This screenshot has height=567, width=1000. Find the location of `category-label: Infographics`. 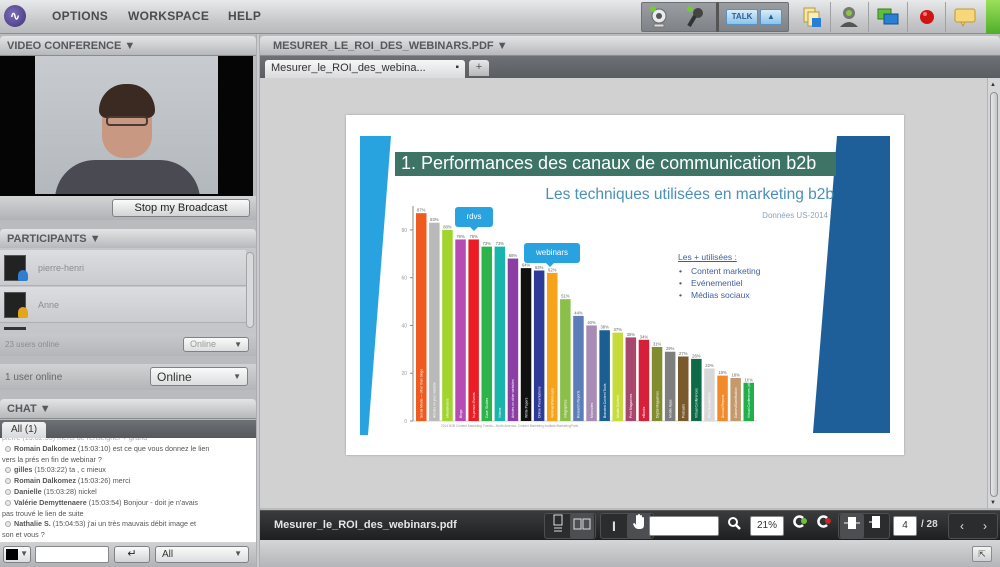

category-label: Infographics is located at coordinates (566, 408).